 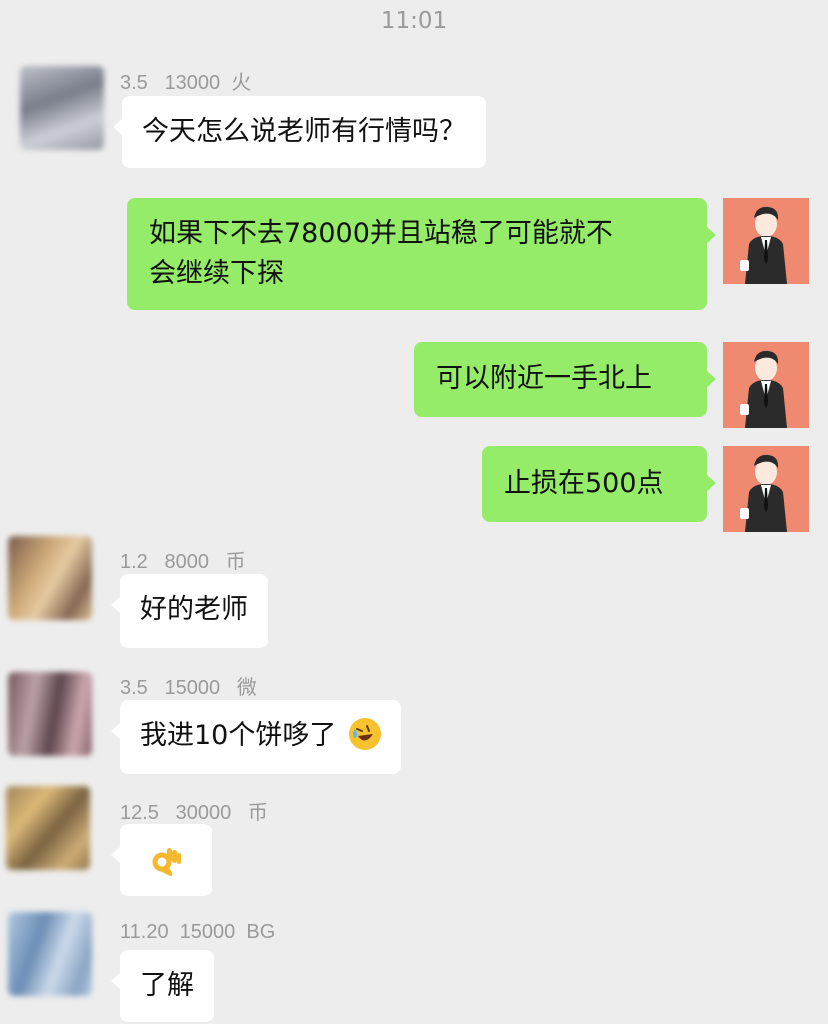 I want to click on message-text: 今天怎么说老师有行情吗？, so click(x=304, y=131).